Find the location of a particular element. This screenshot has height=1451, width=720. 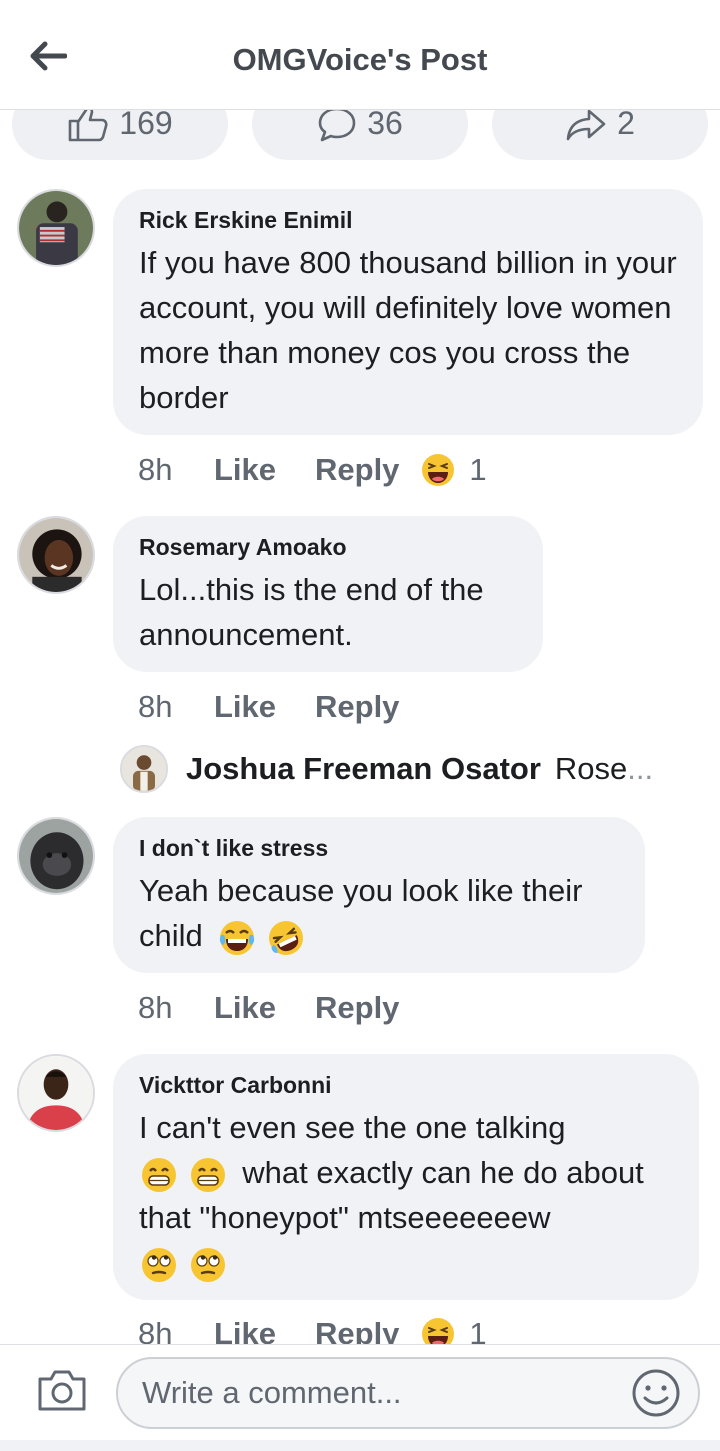

rolling-laughing-emoji-icon is located at coordinates (286, 937).